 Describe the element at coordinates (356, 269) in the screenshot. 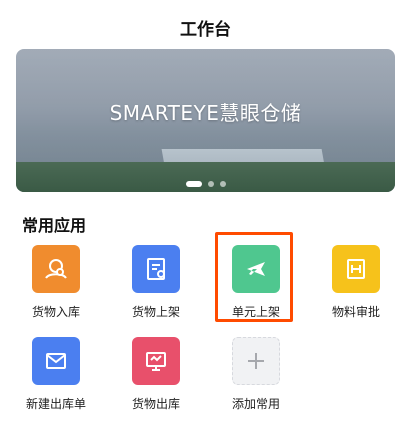

I see `material-approval-icon` at that location.